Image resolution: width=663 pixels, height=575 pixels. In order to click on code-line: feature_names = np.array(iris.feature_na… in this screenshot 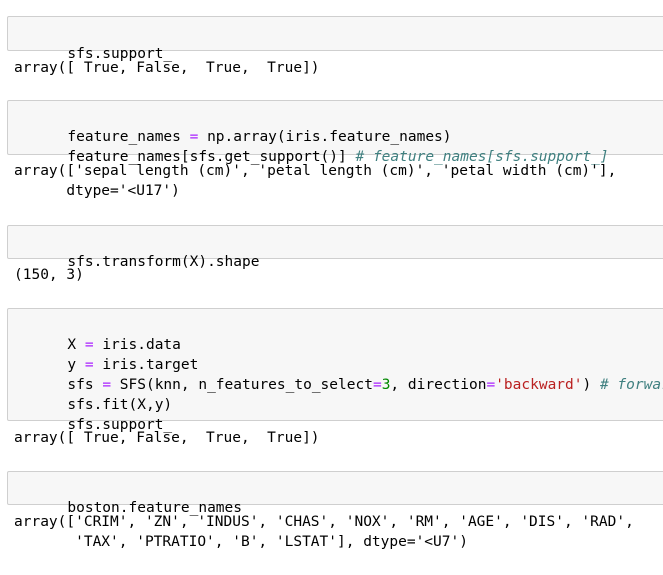, I will do `click(233, 126)`.